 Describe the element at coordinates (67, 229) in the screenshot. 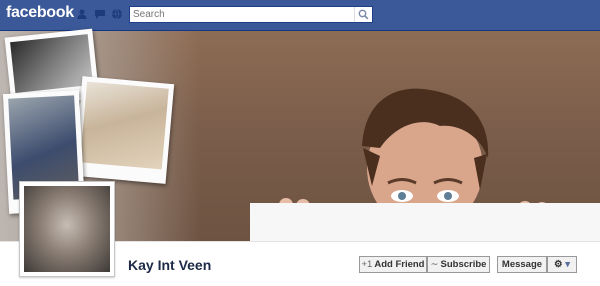

I see `profile-picture` at that location.